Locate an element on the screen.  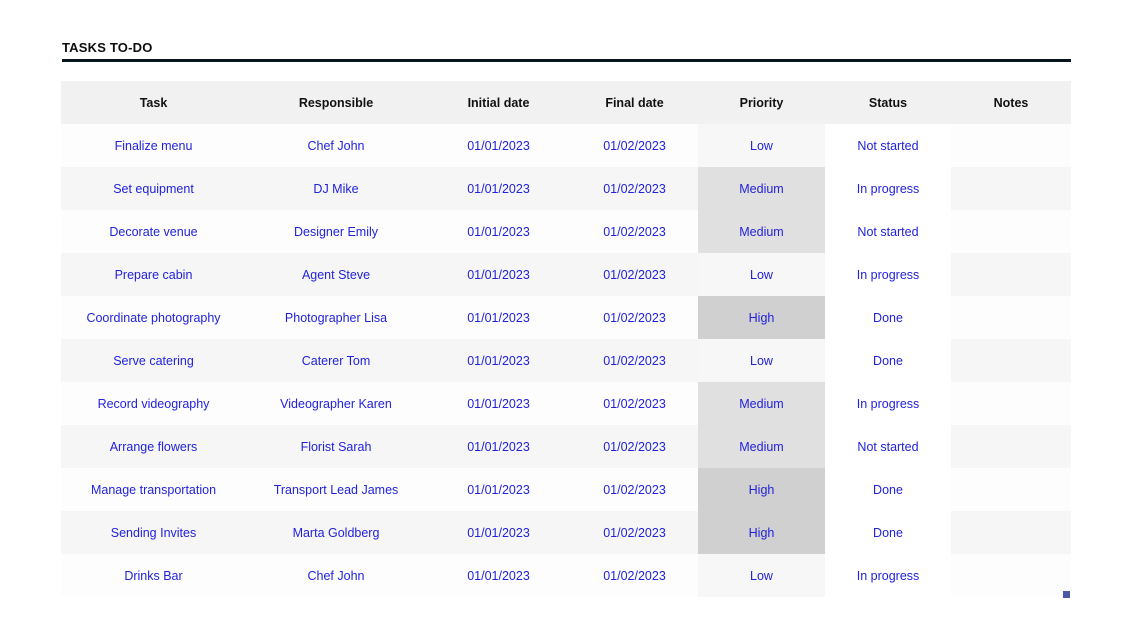
column-header-status: Status is located at coordinates (888, 102).